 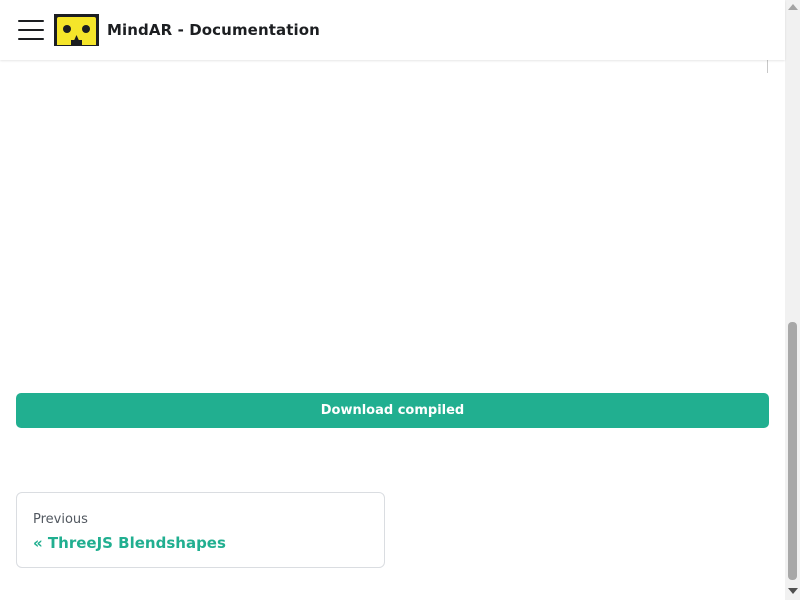 I want to click on embedded-frame-scroll-edge, so click(x=767, y=66).